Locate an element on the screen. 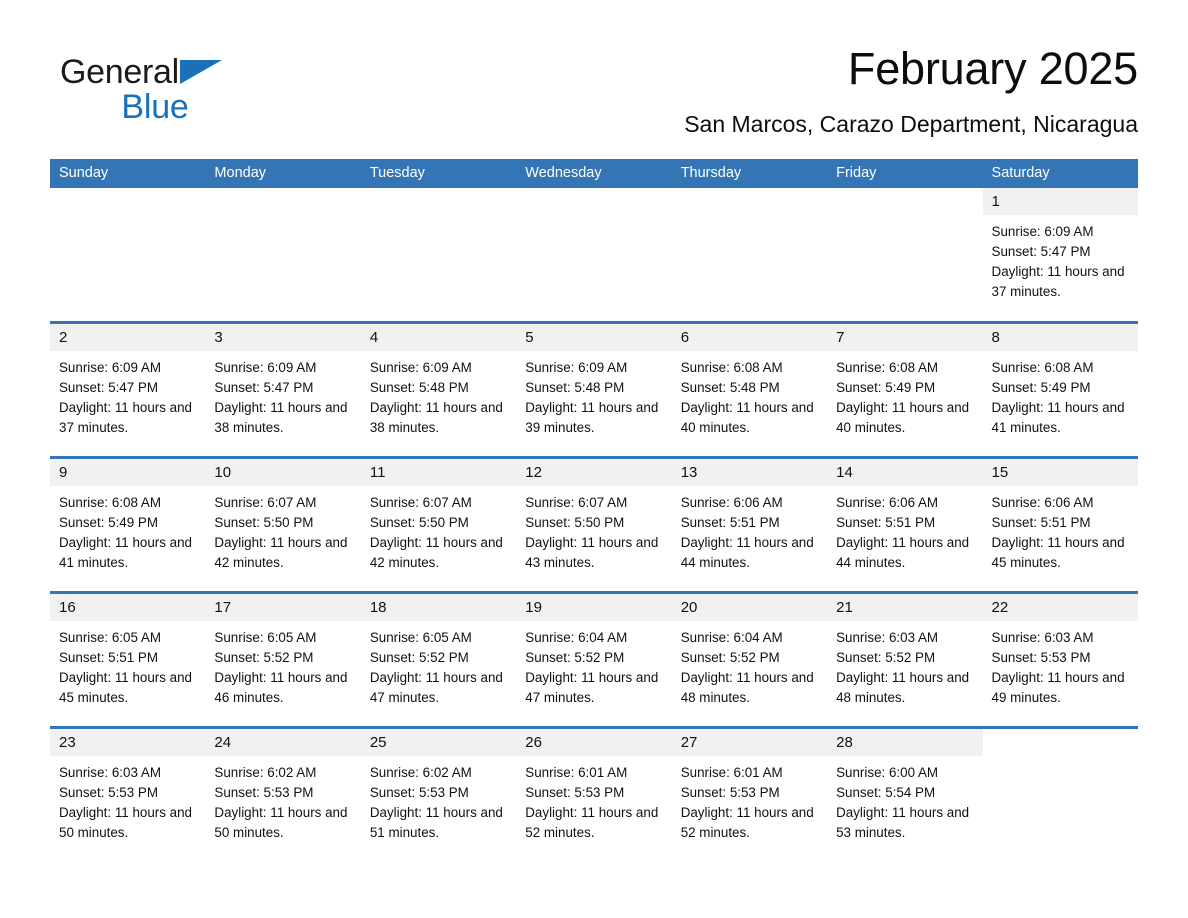 Image resolution: width=1188 pixels, height=918 pixels. sunrise-text: Sunrise: 6:02 AM is located at coordinates (420, 772).